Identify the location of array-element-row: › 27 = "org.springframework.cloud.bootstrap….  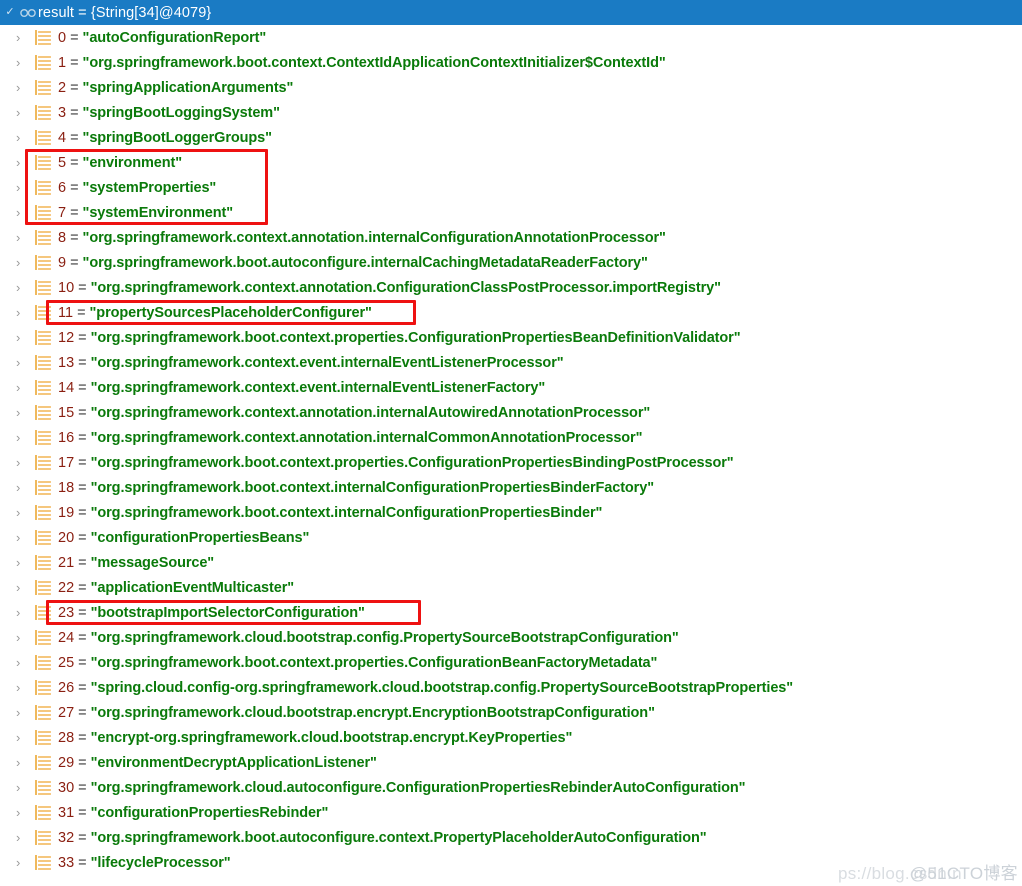
(511, 712).